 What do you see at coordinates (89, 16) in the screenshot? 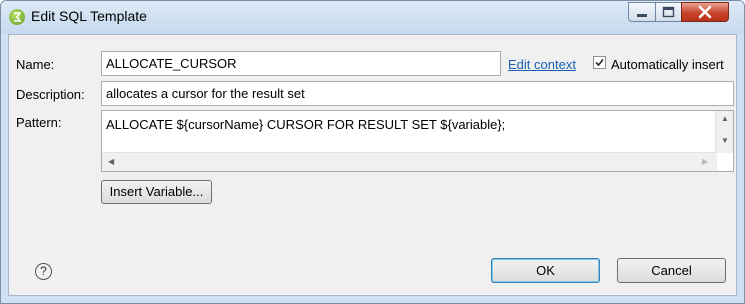
I see `window-title: Edit SQL Template` at bounding box center [89, 16].